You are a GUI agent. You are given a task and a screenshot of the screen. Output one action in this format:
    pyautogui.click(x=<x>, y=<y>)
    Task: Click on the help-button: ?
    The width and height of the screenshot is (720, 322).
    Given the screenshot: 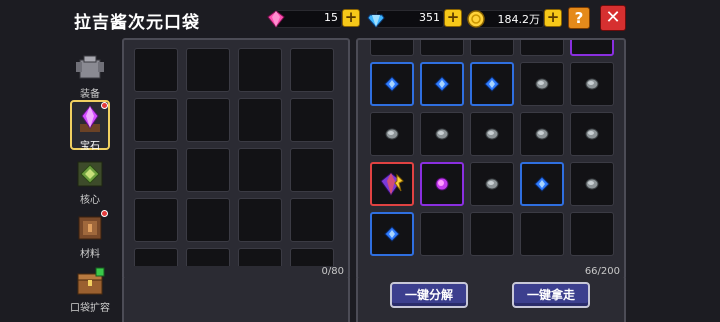 What is the action you would take?
    pyautogui.click(x=579, y=18)
    